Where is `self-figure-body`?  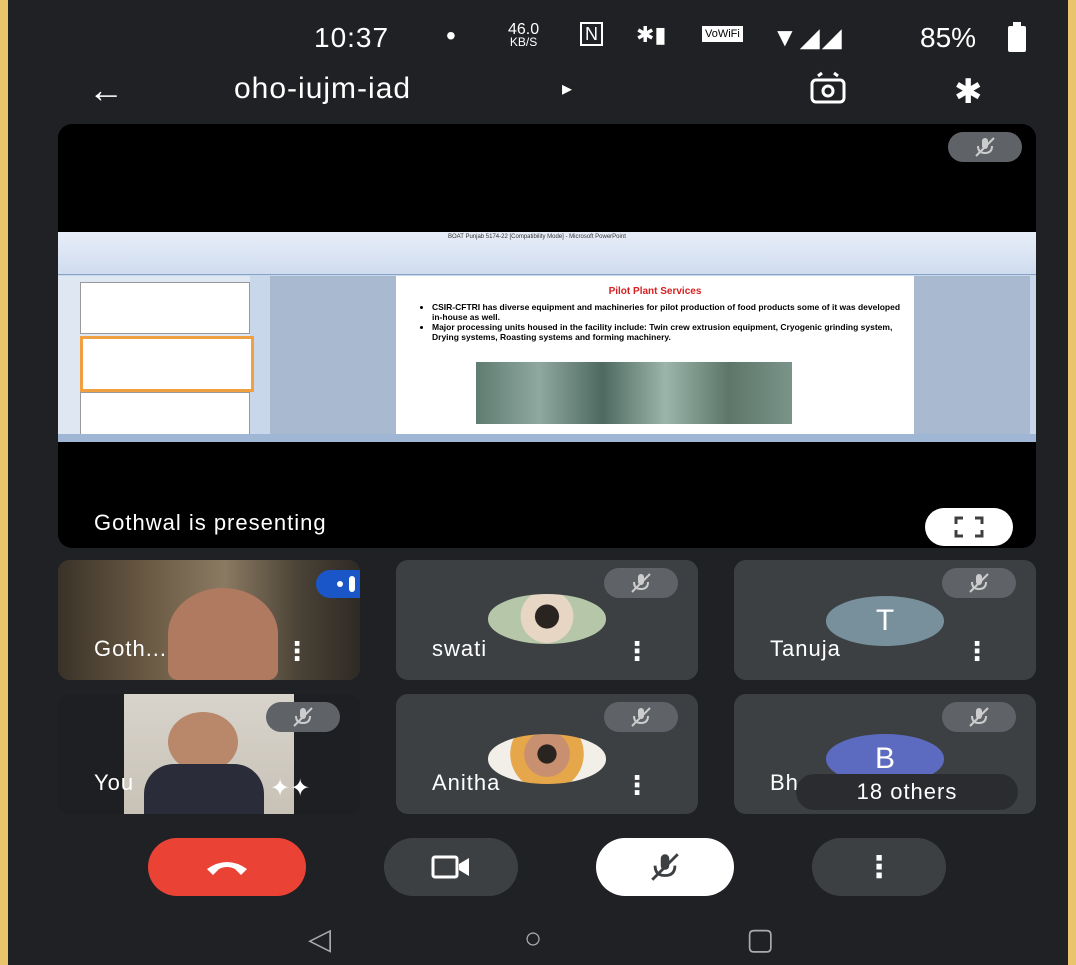 self-figure-body is located at coordinates (204, 789).